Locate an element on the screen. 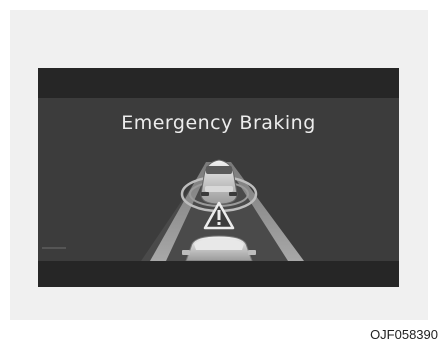 The width and height of the screenshot is (438, 343). display-top-bar is located at coordinates (218, 83).